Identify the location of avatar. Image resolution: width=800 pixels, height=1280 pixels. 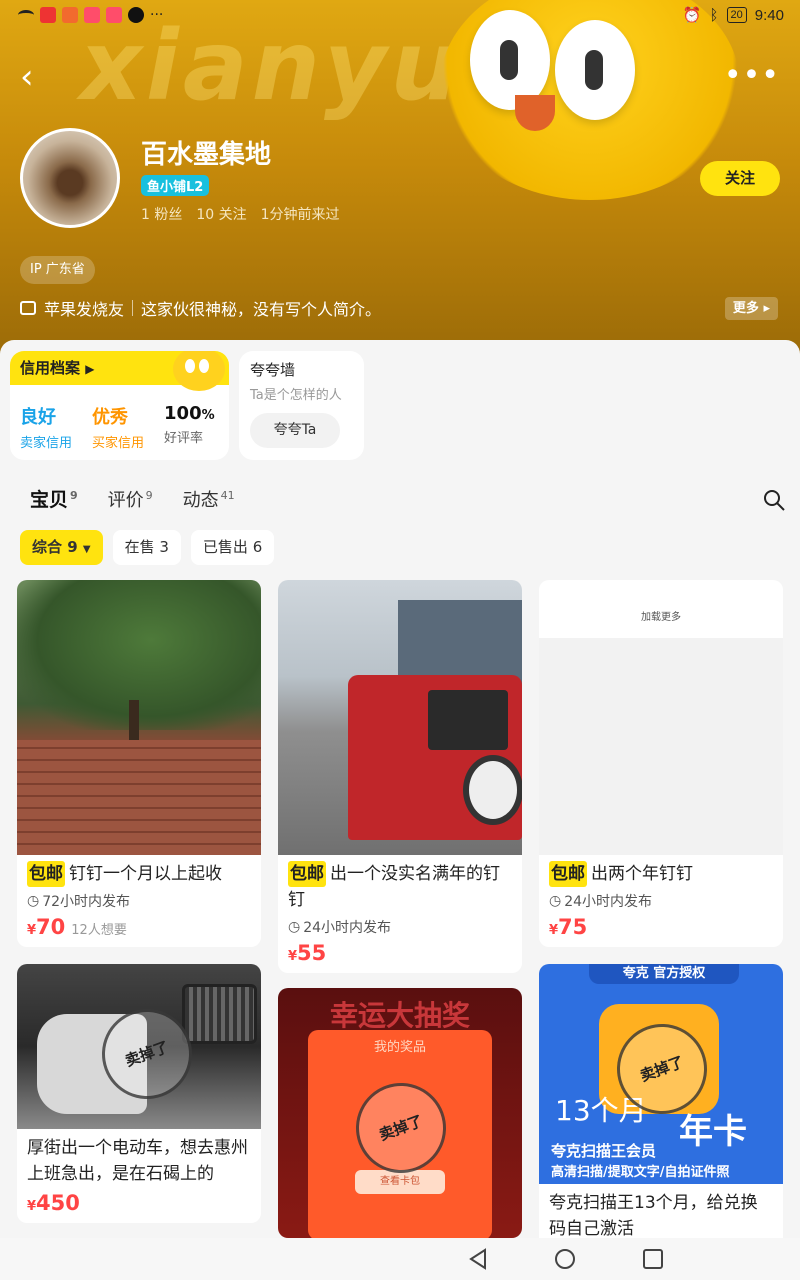
(70, 178).